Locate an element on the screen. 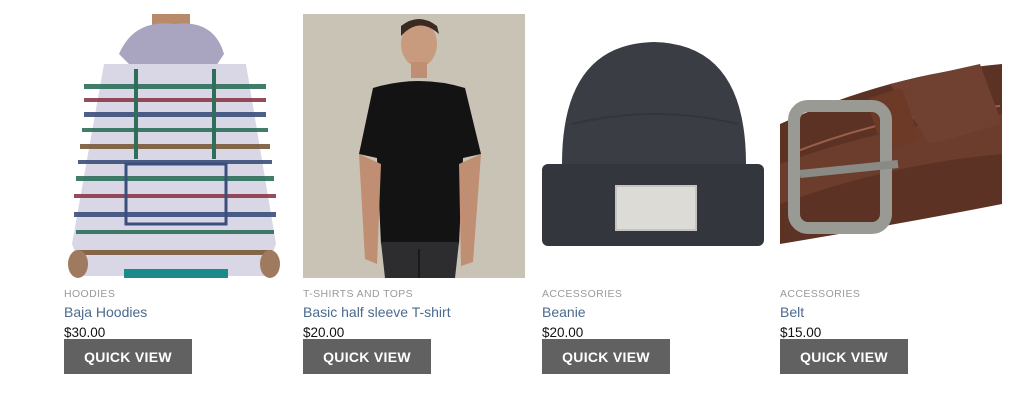  product-category: T-SHIRTS AND TOPS is located at coordinates (414, 294).